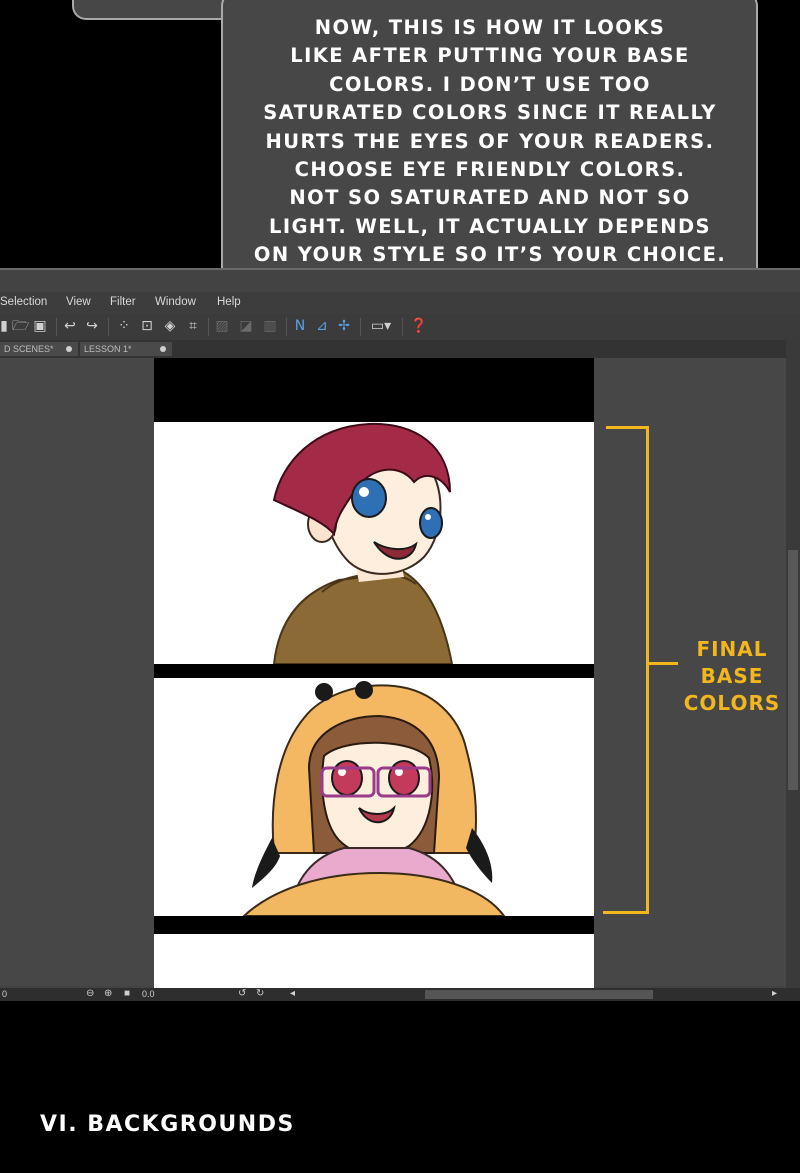  I want to click on fill-icon: ◪, so click(246, 326).